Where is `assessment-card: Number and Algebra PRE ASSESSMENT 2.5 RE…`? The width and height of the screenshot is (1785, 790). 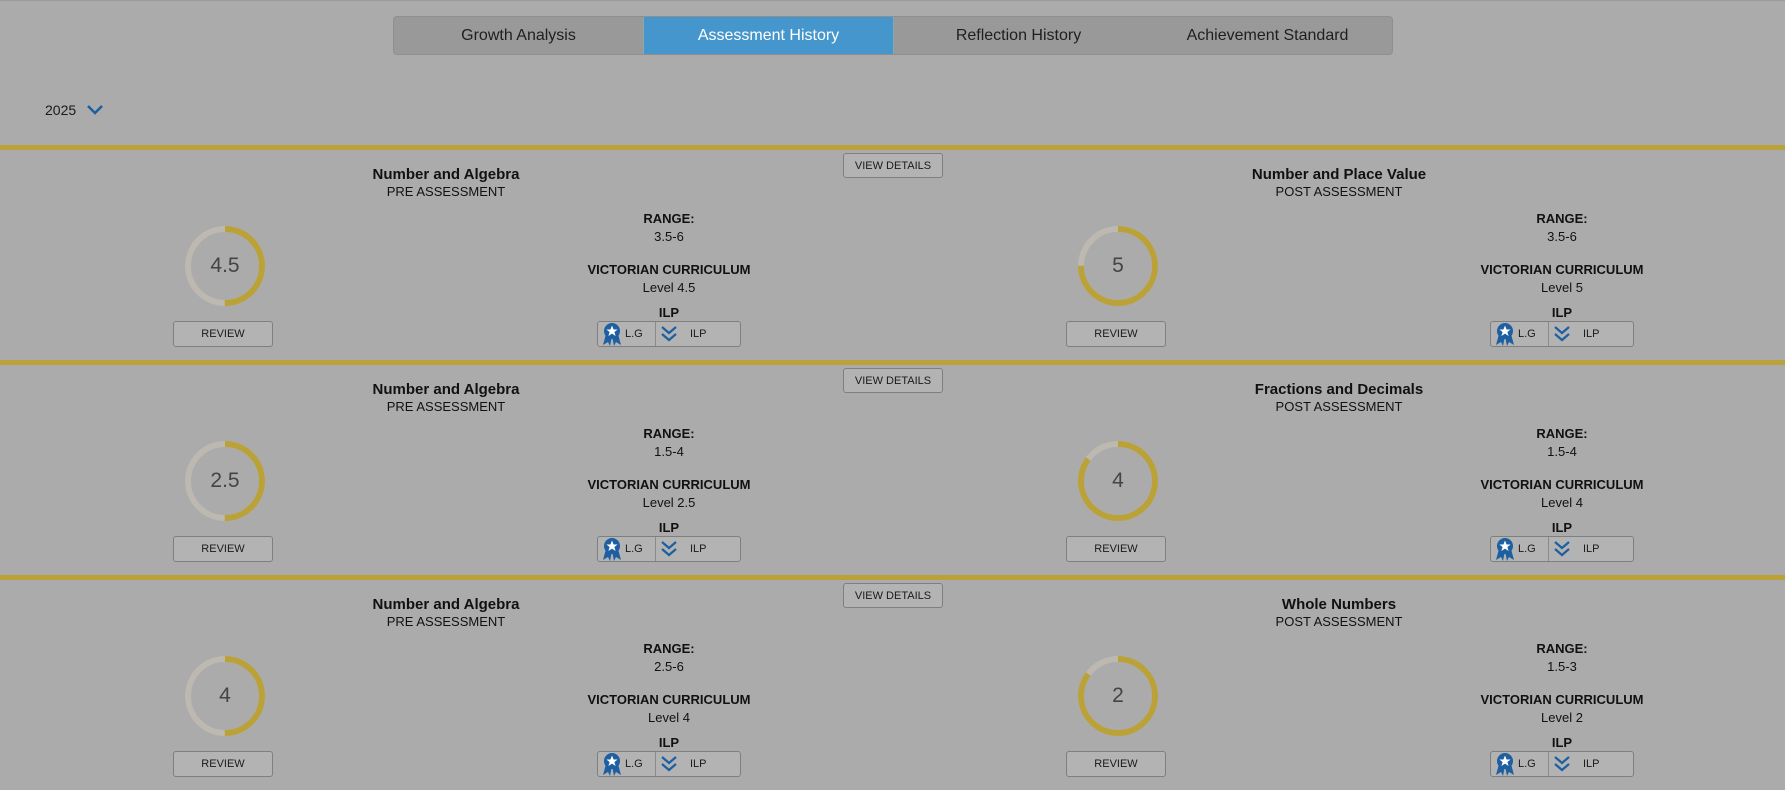 assessment-card: Number and Algebra PRE ASSESSMENT 2.5 RE… is located at coordinates (446, 467).